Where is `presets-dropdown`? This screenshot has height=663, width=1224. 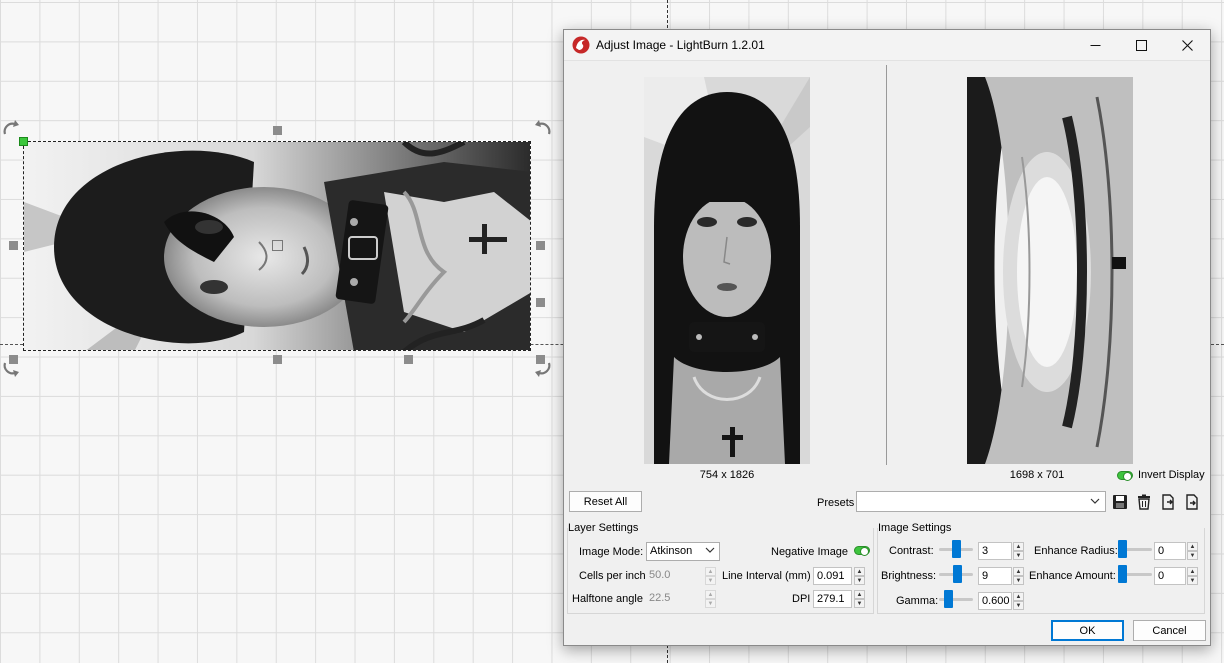
presets-dropdown is located at coordinates (981, 501).